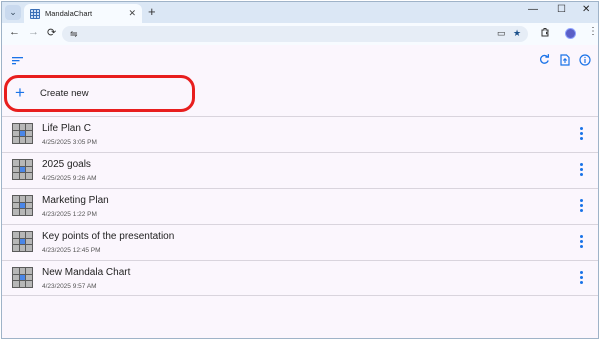 This screenshot has height=340, width=600. I want to click on forward-button: →, so click(33, 32).